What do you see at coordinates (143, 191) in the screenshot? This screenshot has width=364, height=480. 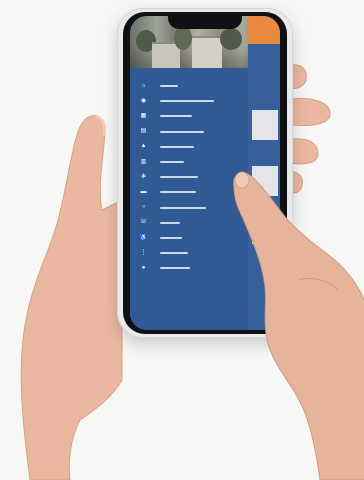 I see `bed-icon: ▬` at bounding box center [143, 191].